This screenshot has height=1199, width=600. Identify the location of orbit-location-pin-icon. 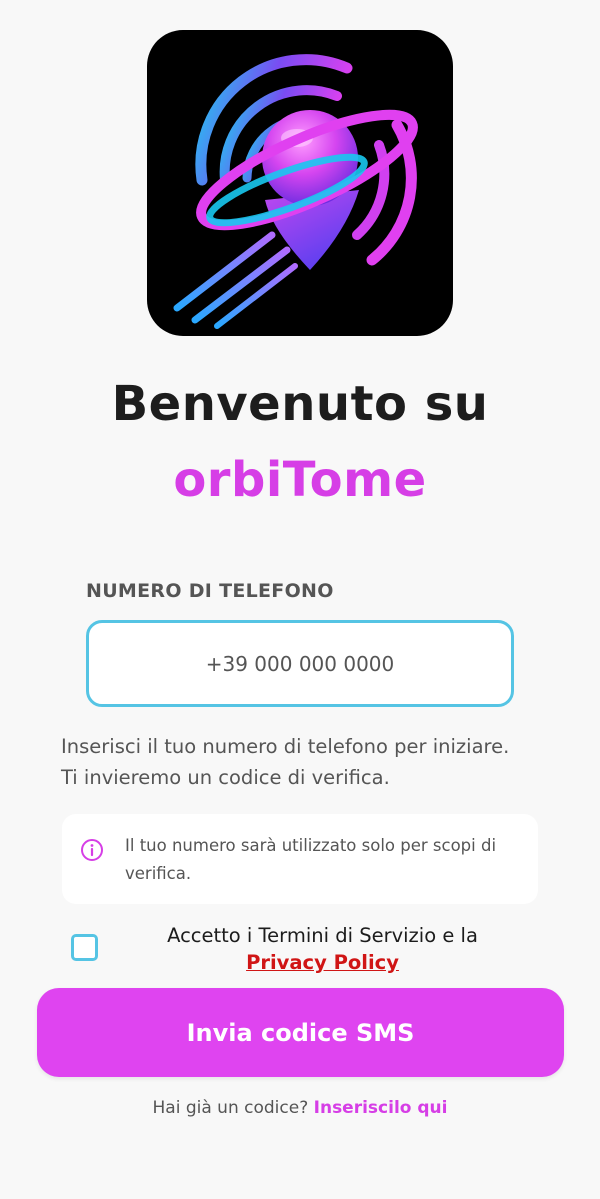
(295, 191).